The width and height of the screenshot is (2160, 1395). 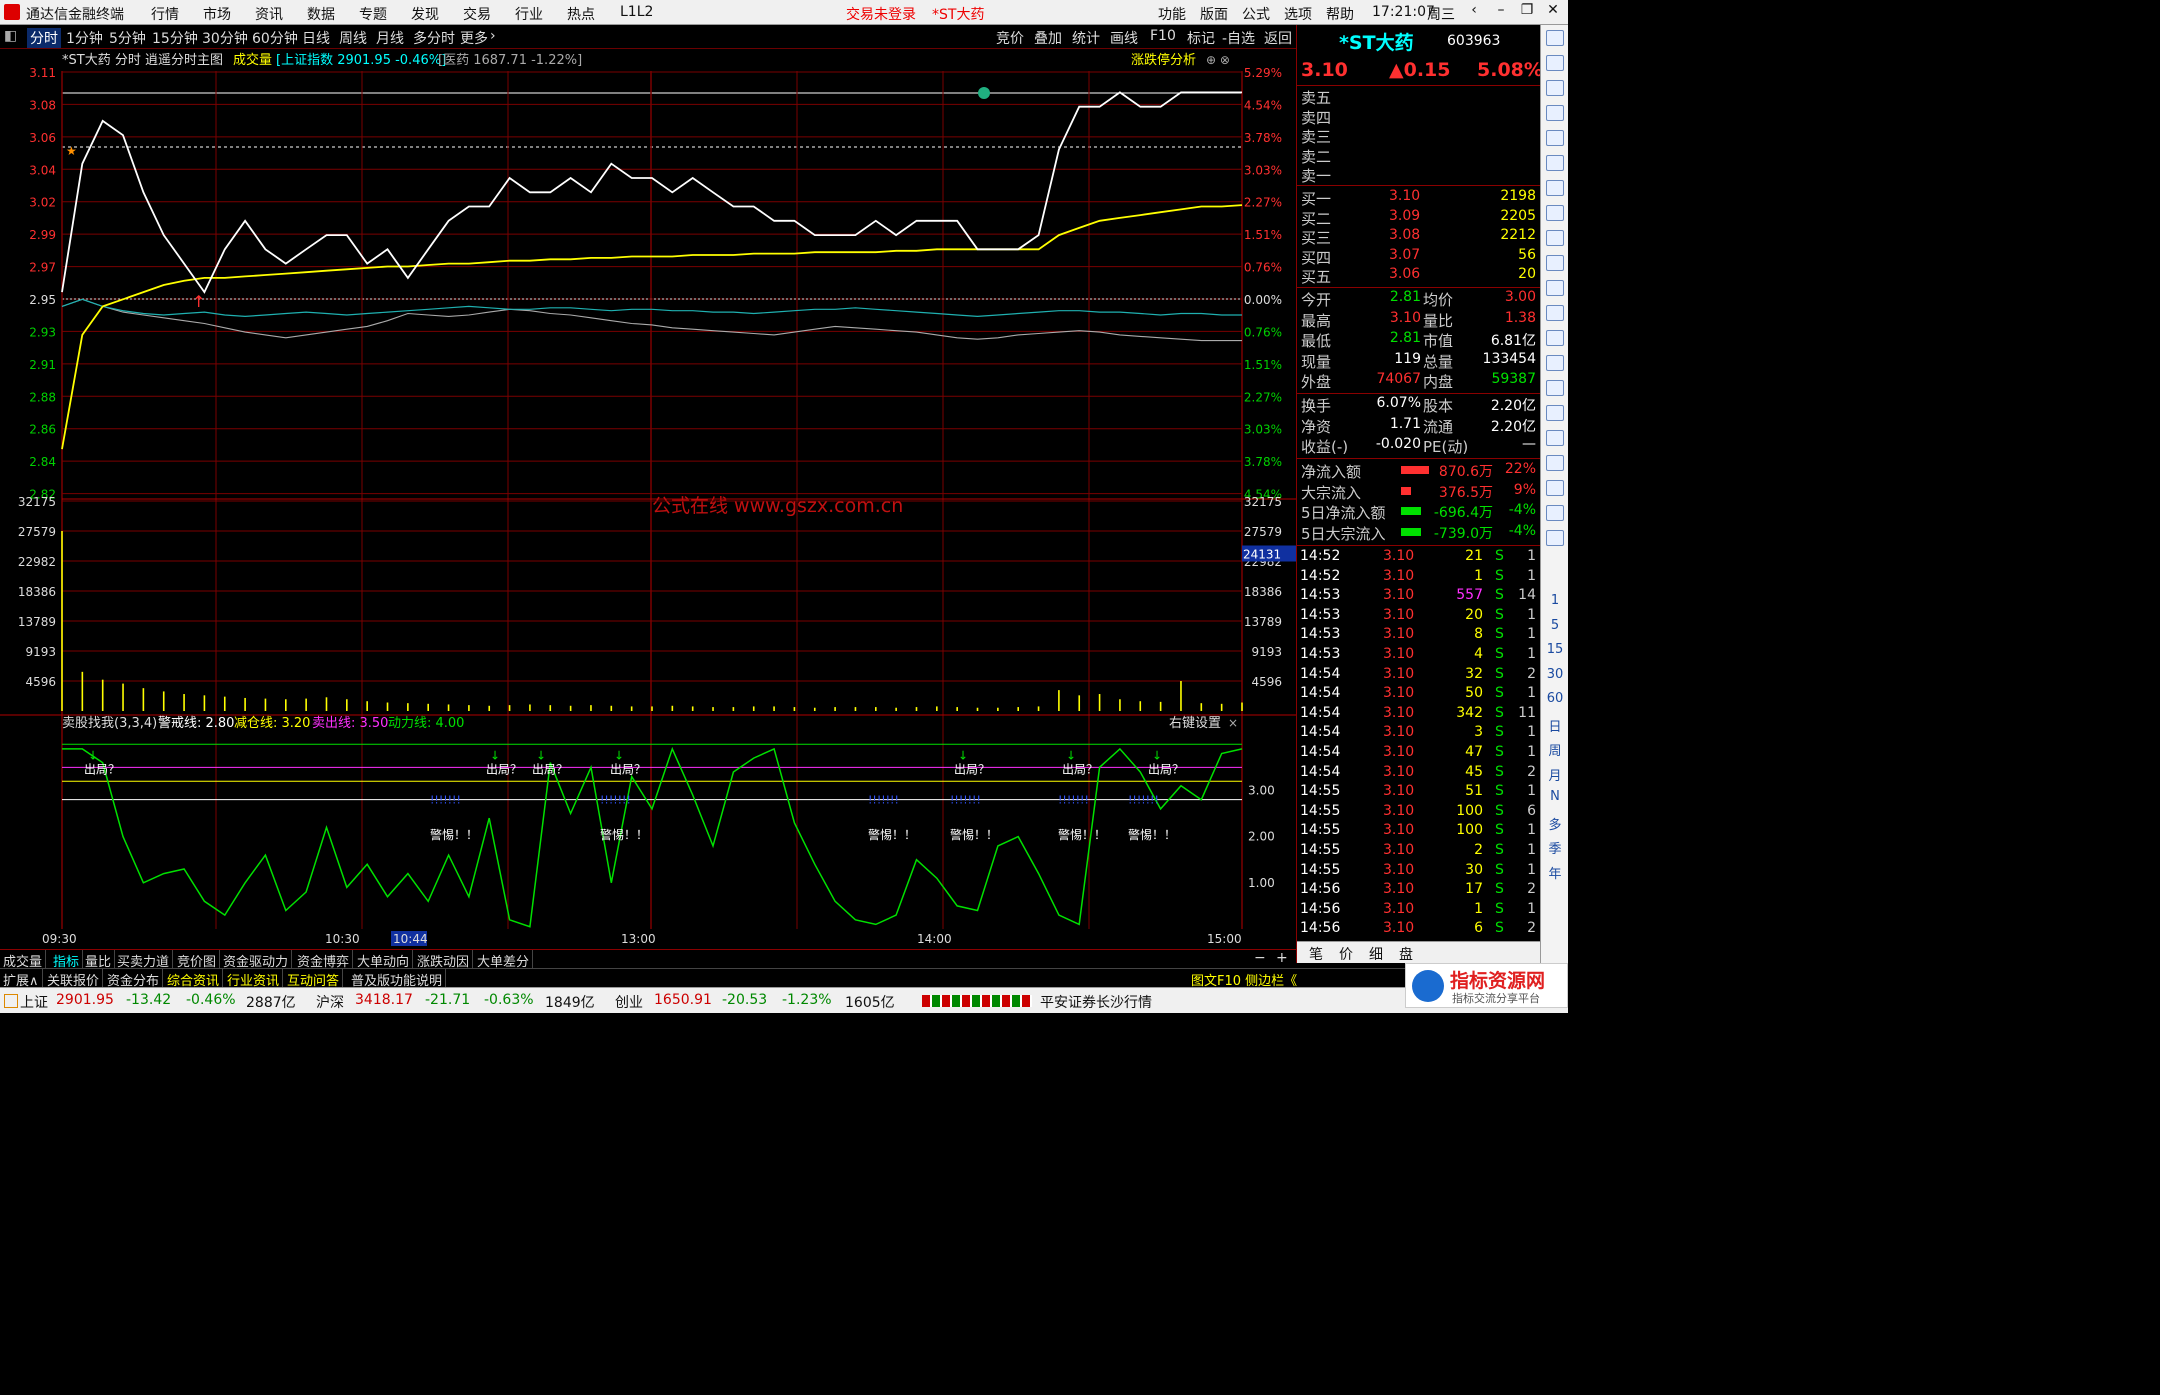 I want to click on period-shortcut: 年, so click(x=1555, y=872).